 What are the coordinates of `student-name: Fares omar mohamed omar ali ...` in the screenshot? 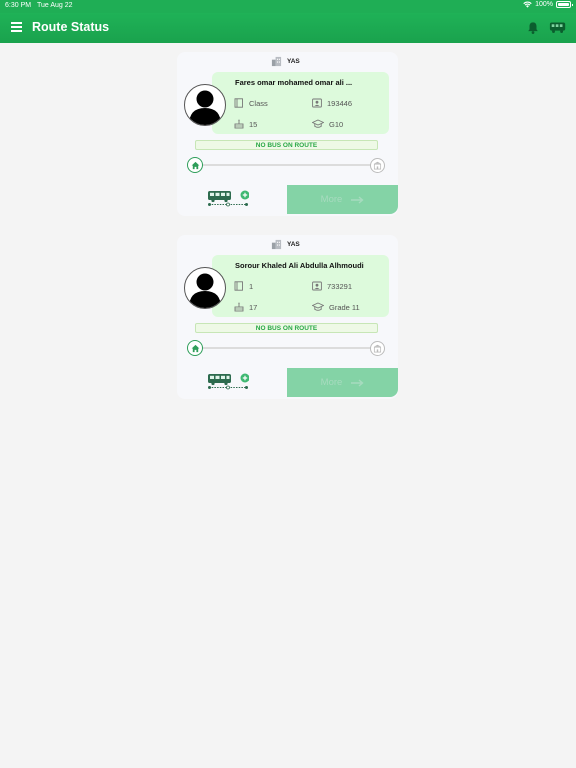 It's located at (294, 82).